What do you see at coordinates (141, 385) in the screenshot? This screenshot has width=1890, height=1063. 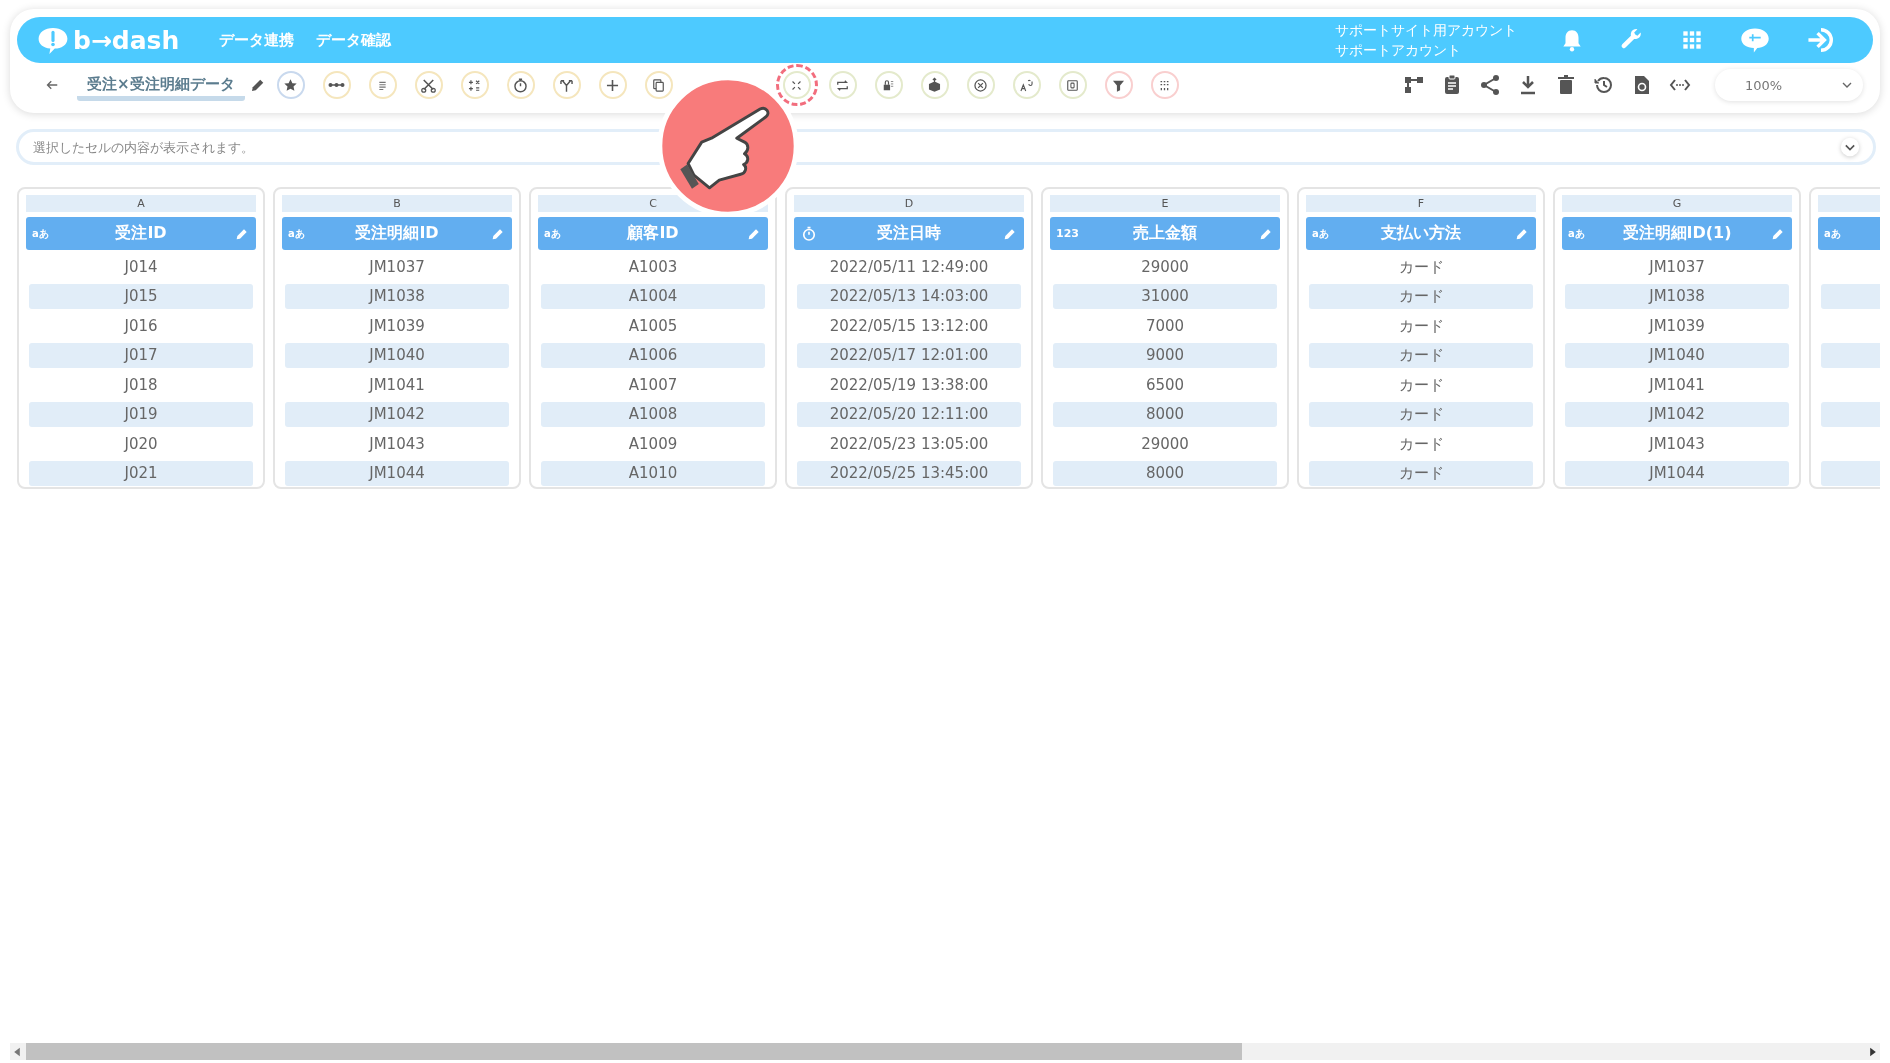 I see `table-cell: J018` at bounding box center [141, 385].